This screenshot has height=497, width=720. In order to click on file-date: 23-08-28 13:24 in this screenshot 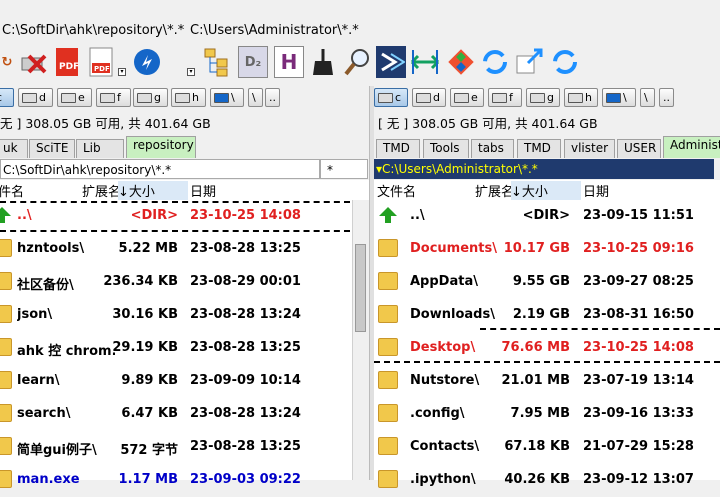, I will do `click(245, 413)`.